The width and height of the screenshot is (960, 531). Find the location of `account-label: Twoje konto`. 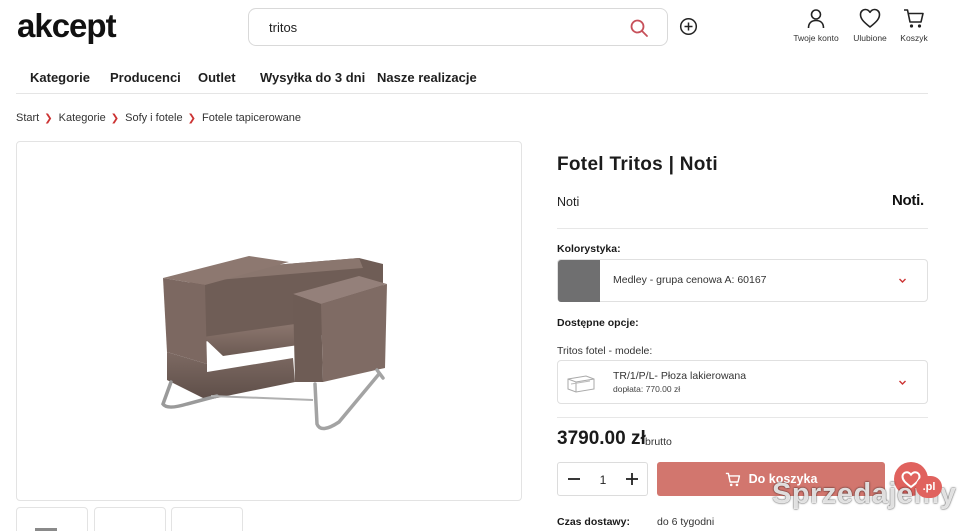

account-label: Twoje konto is located at coordinates (816, 38).